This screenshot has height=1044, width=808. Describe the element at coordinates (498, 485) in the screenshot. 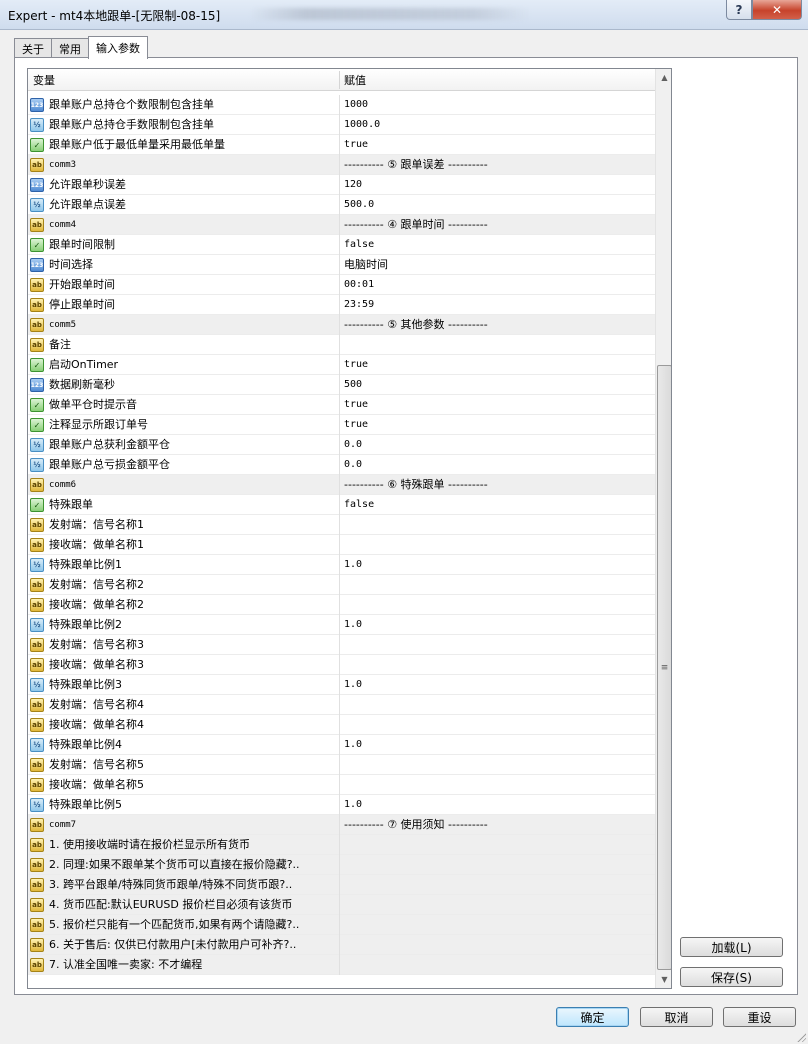

I see `parameter-value: ---------- ⑥ 特殊跟单 ----------` at that location.